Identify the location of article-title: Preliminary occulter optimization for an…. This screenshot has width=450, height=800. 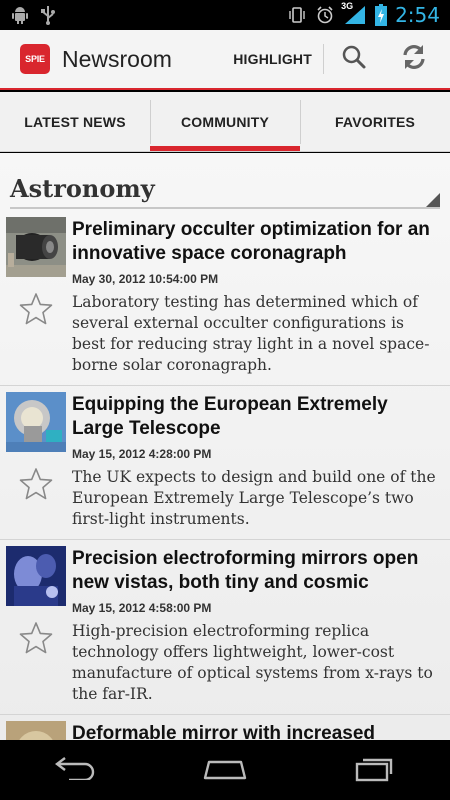
(251, 241).